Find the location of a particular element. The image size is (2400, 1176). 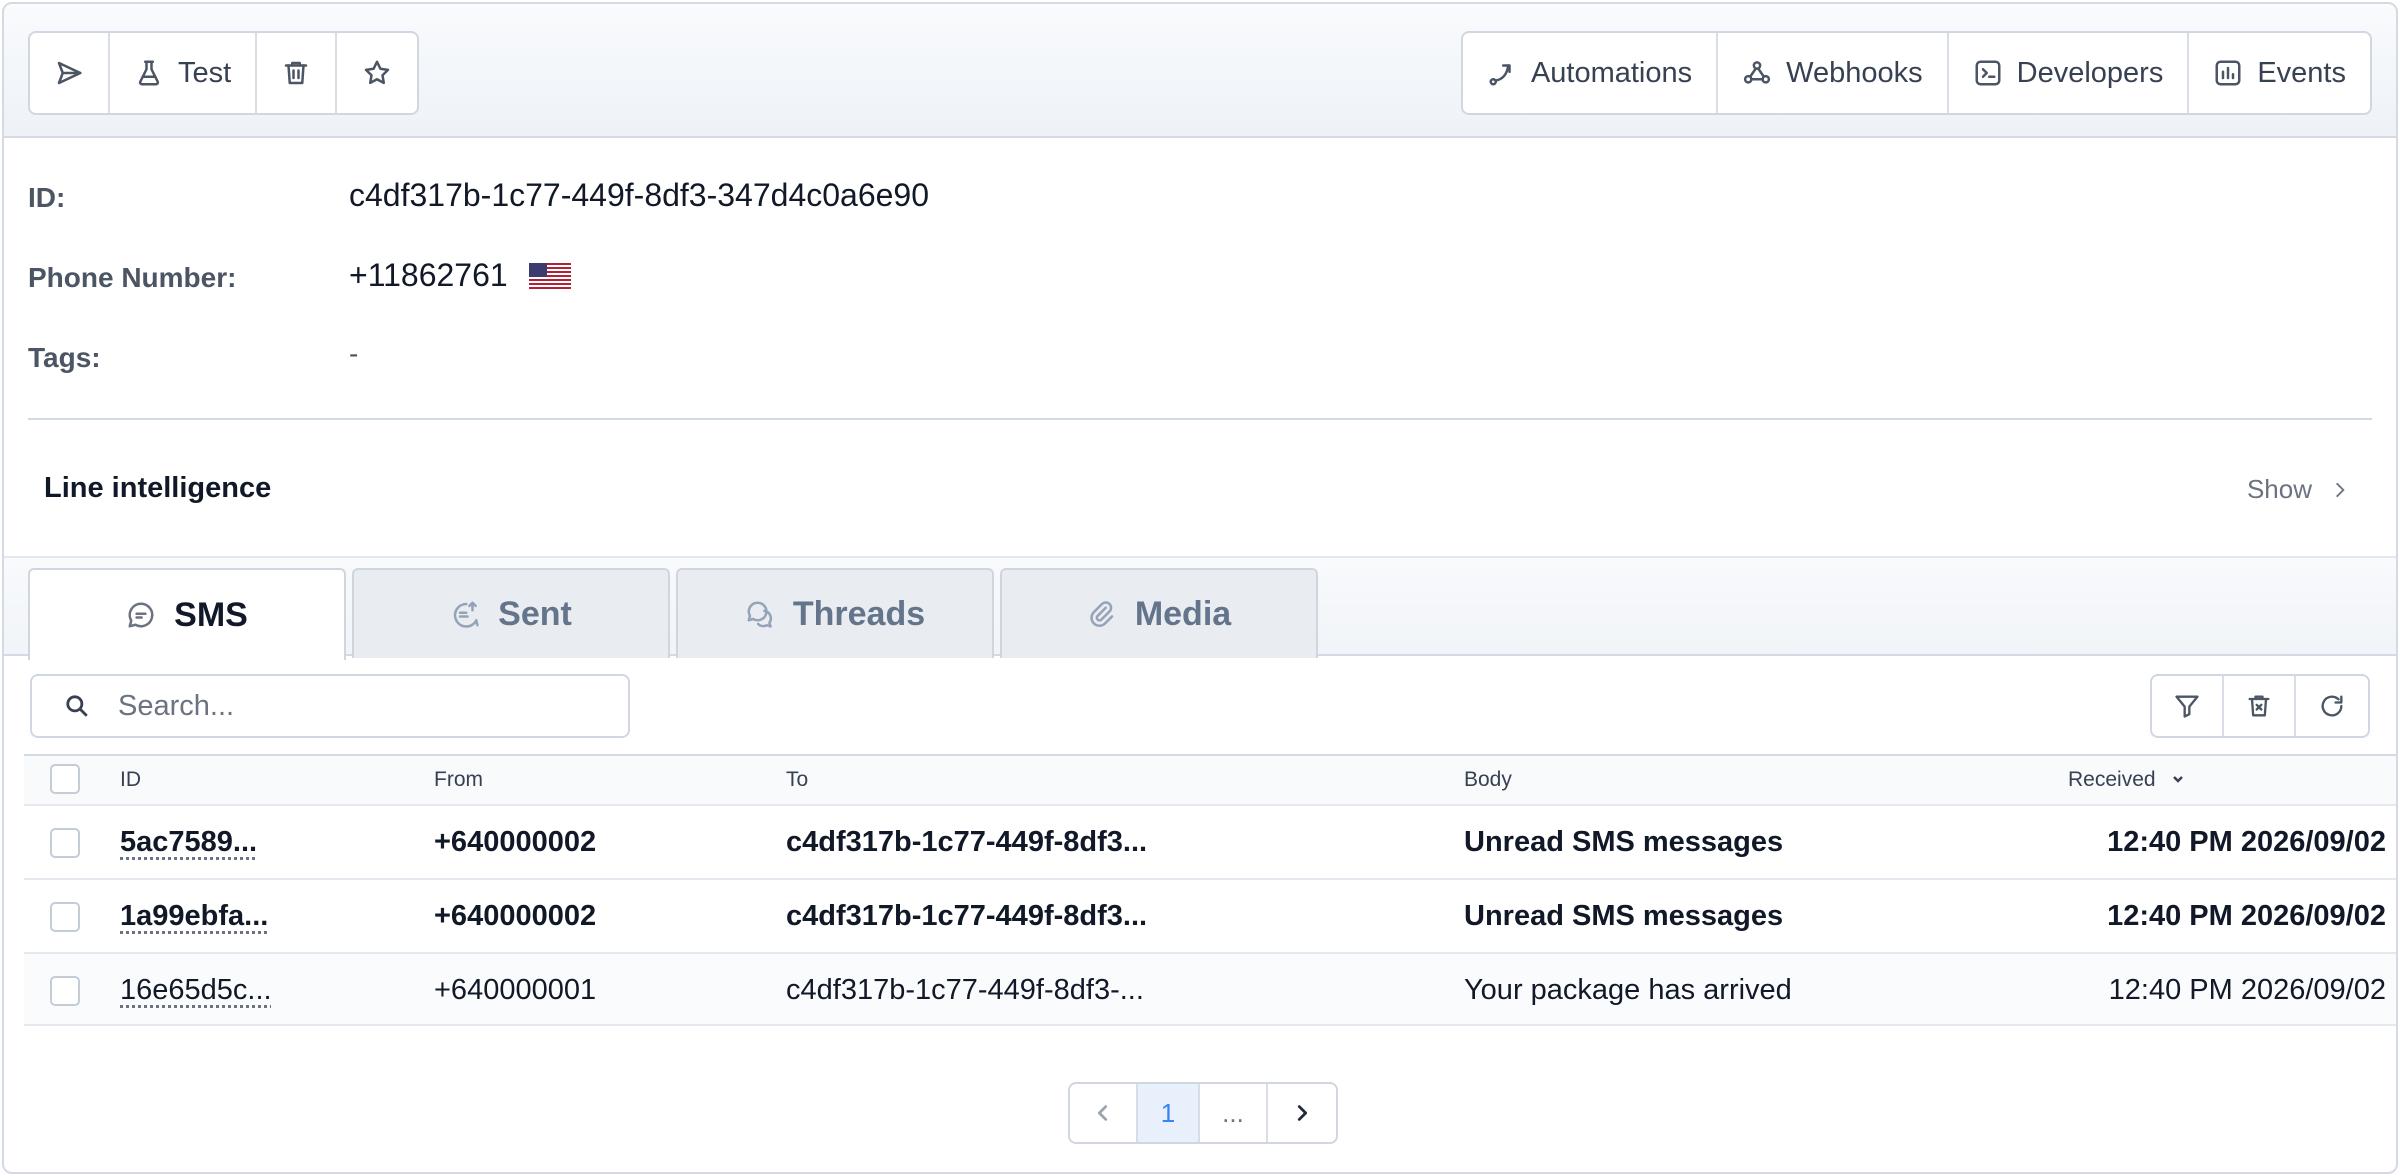

tags-value: - is located at coordinates (354, 353).